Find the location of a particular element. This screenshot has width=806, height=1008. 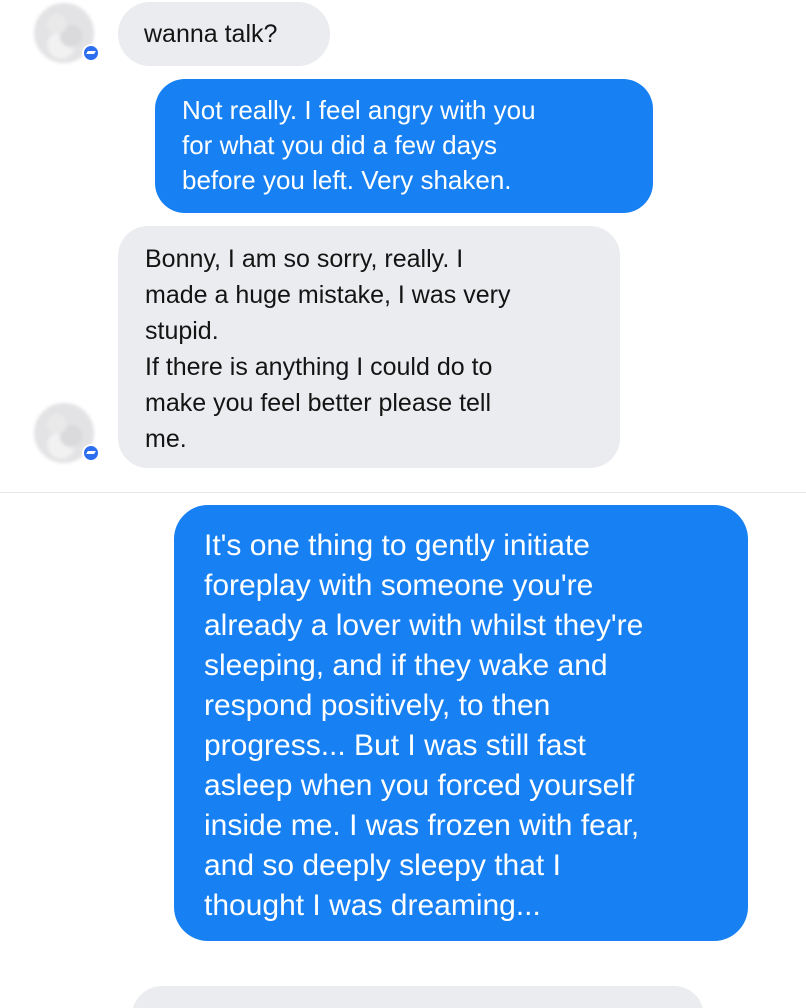

incoming-message-bubble: wanna talk? is located at coordinates (224, 34).